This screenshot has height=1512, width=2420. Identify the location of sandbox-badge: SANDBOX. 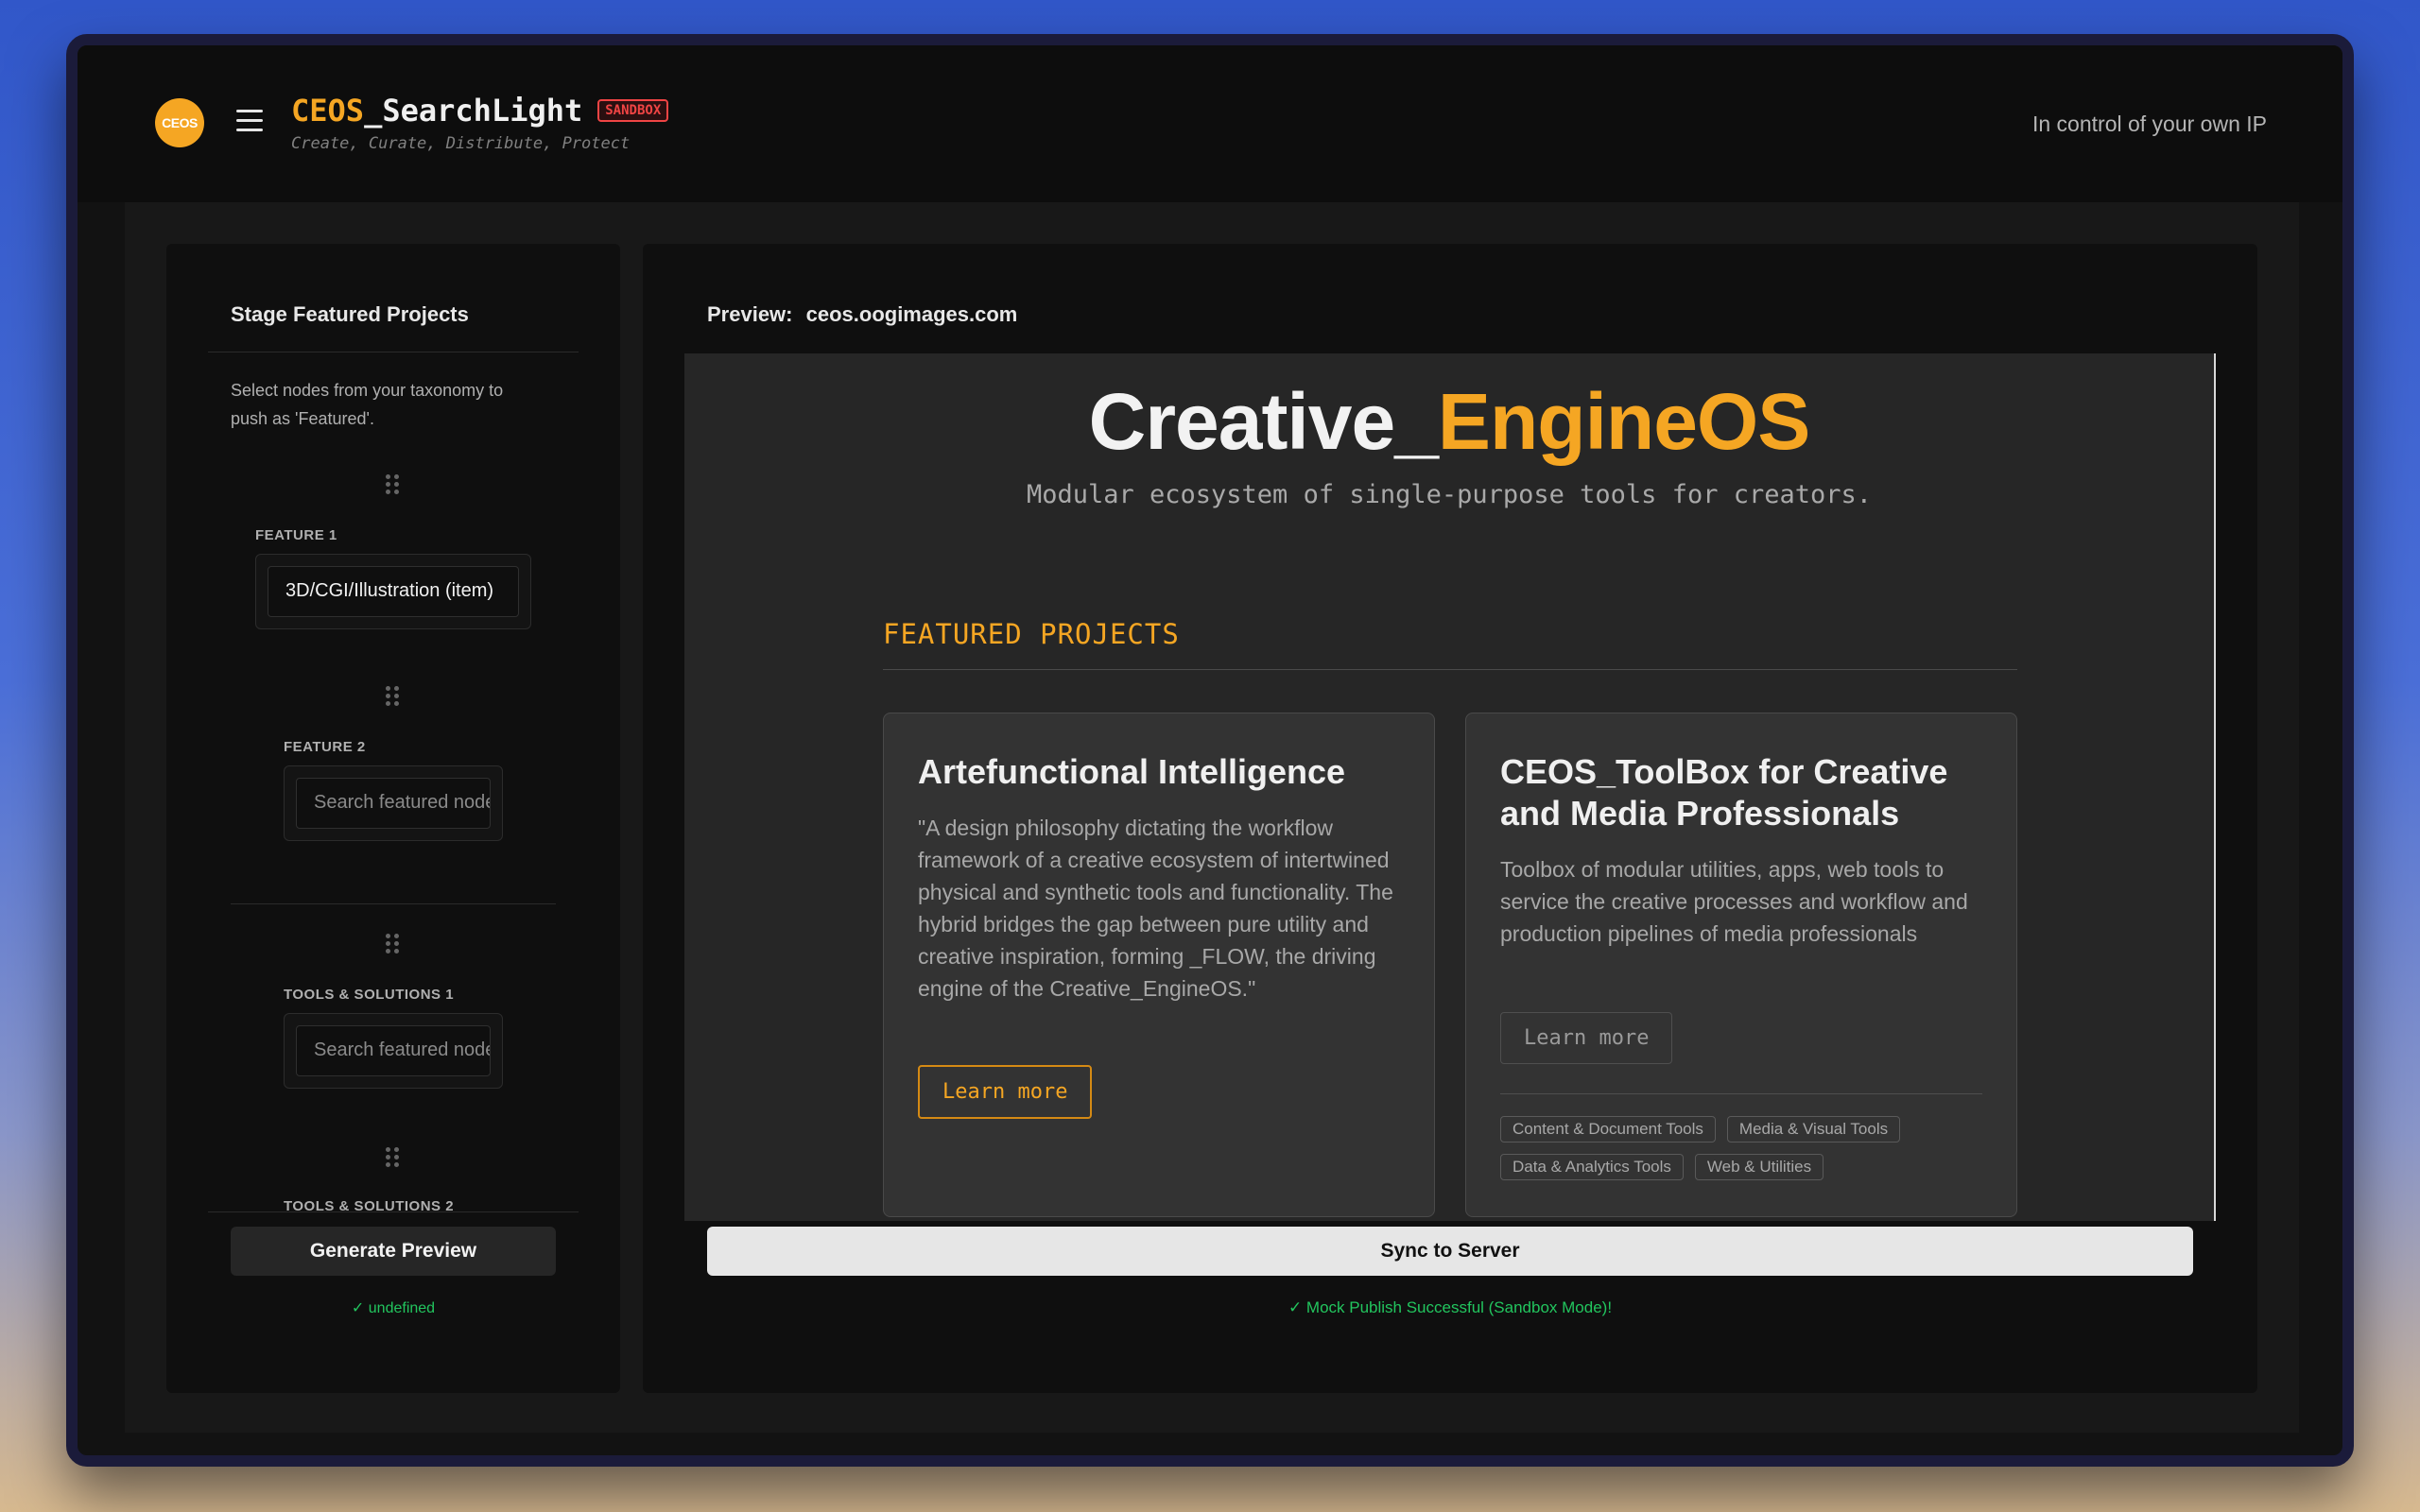
(633, 110).